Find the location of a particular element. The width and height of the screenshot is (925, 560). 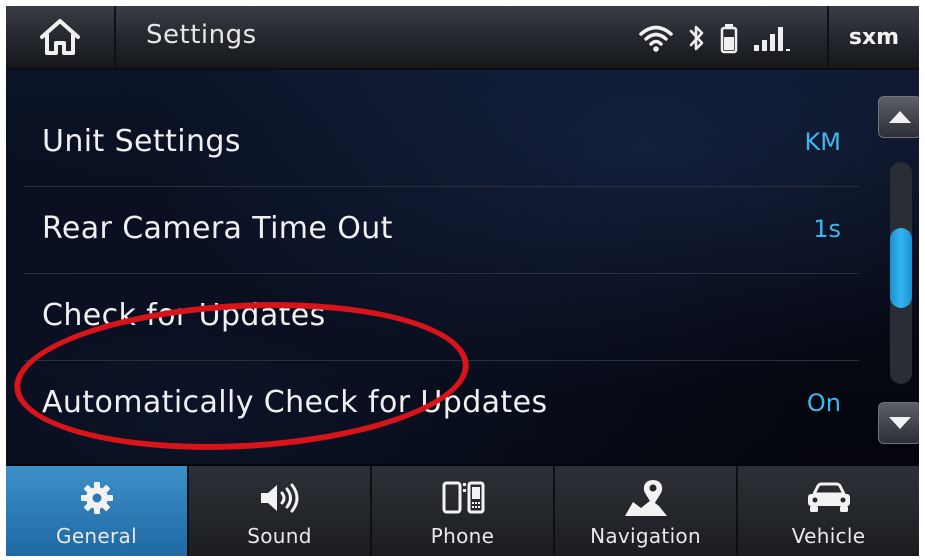

tab-label: Sound is located at coordinates (279, 536).